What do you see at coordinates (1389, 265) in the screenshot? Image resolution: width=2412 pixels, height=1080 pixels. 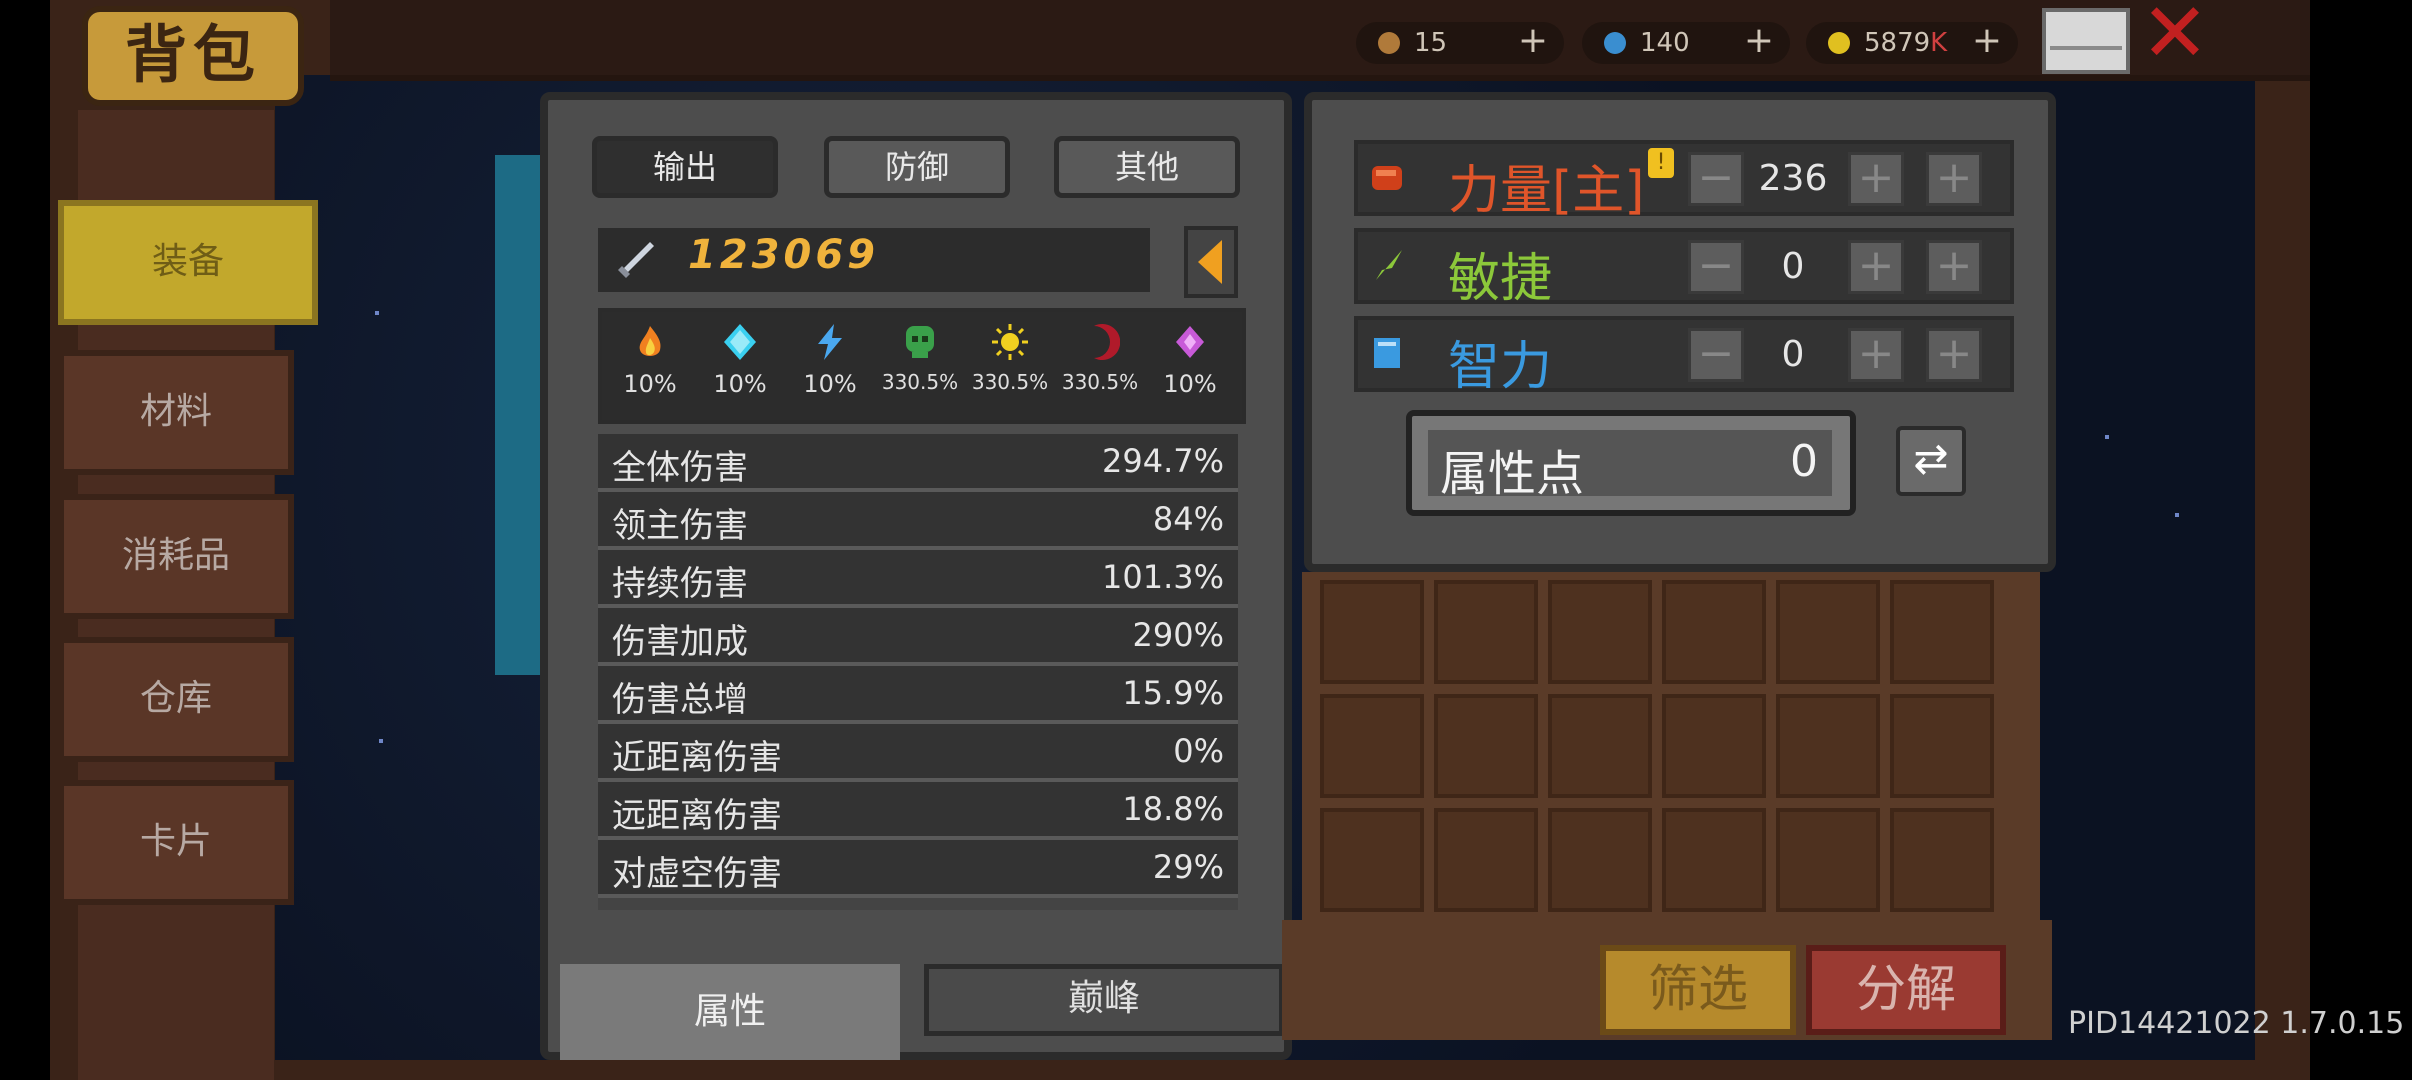 I see `feather-icon` at bounding box center [1389, 265].